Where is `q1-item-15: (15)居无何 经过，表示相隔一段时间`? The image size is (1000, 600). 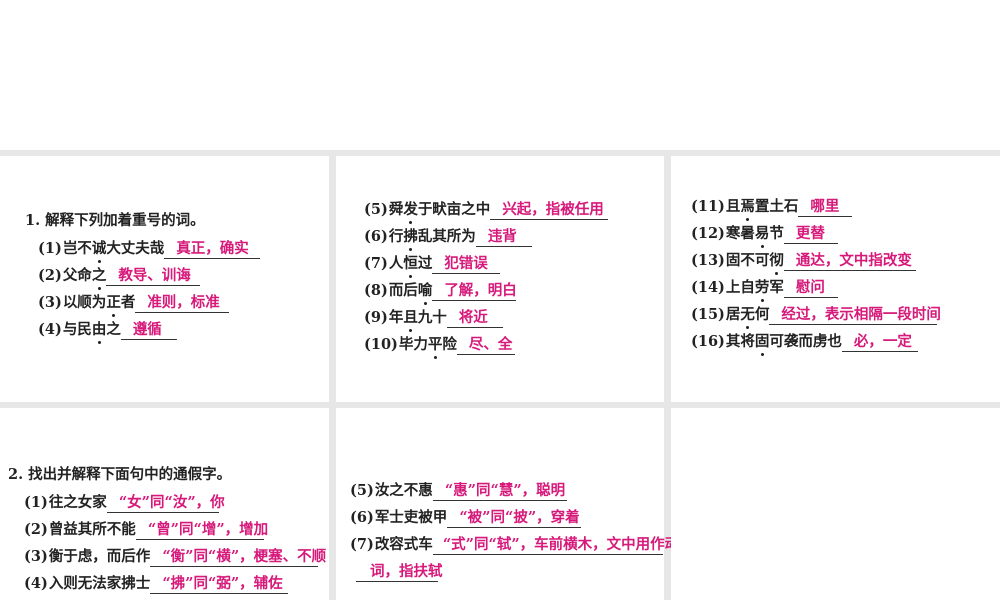 q1-item-15: (15)居无何 经过，表示相隔一段时间 is located at coordinates (816, 315).